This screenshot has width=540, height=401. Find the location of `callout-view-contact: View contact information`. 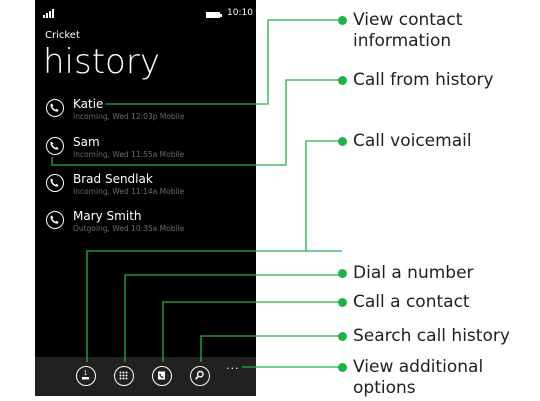

callout-view-contact: View contact information is located at coordinates (408, 30).